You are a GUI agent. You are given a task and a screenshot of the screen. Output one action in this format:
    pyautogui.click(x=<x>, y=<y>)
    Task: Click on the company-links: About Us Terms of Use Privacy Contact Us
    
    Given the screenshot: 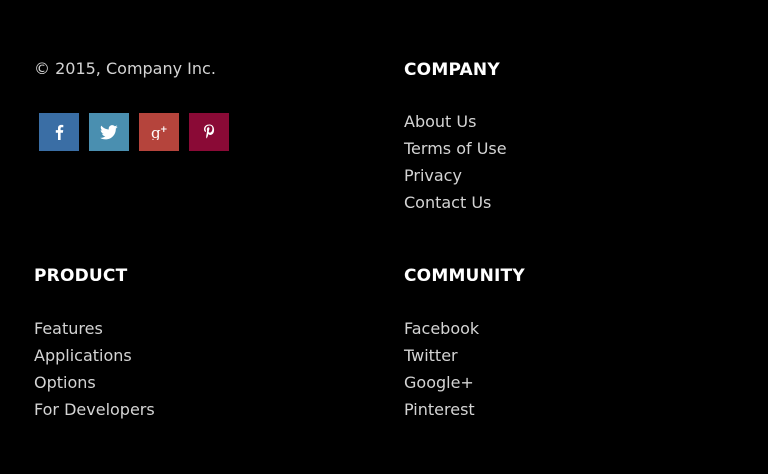 What is the action you would take?
    pyautogui.click(x=455, y=162)
    